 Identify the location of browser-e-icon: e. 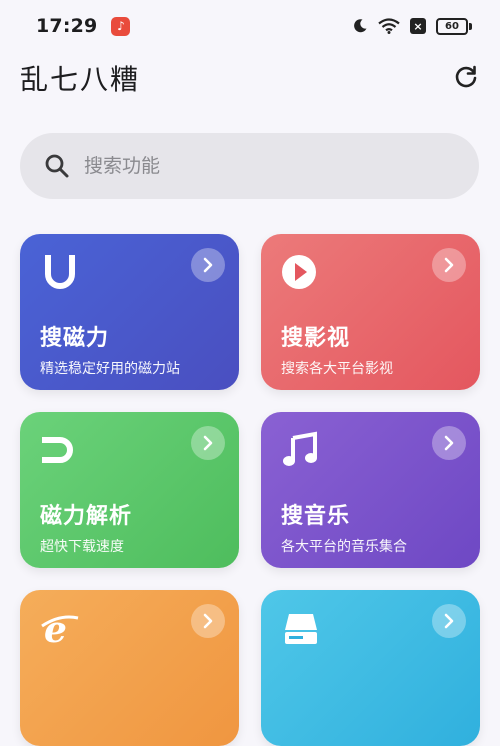
(60, 628).